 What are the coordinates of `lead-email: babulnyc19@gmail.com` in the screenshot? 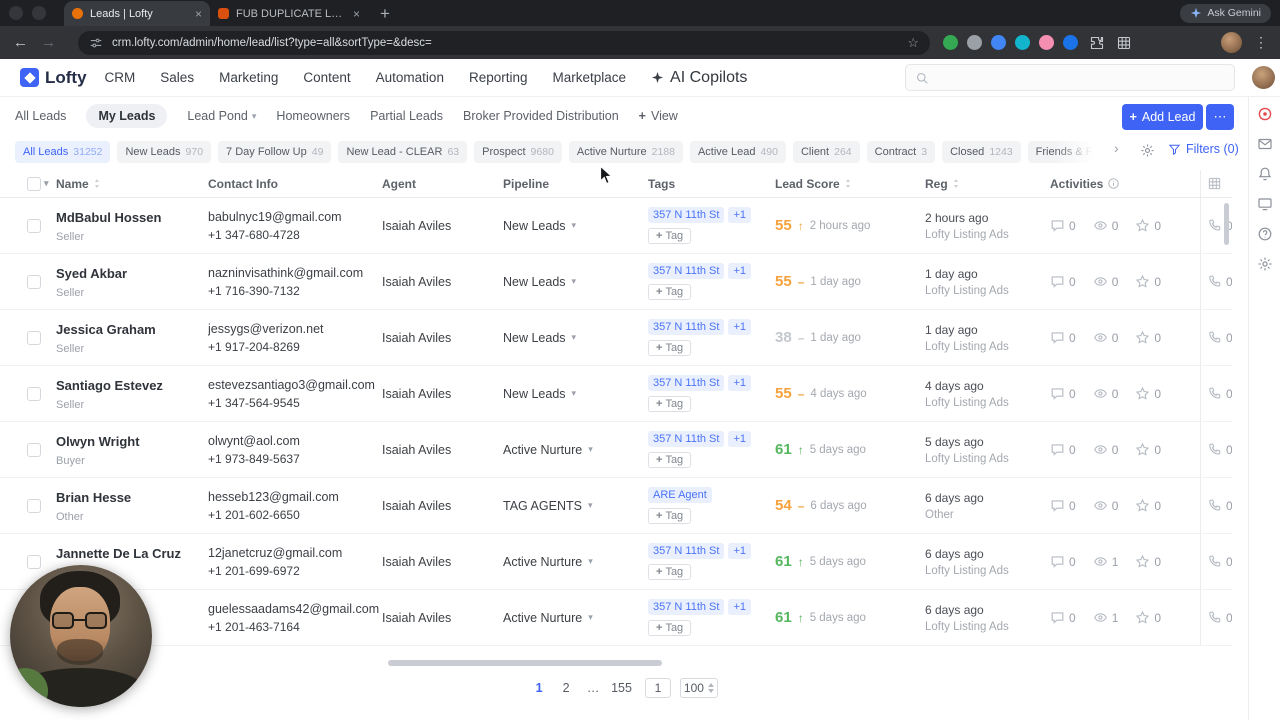 It's located at (291, 217).